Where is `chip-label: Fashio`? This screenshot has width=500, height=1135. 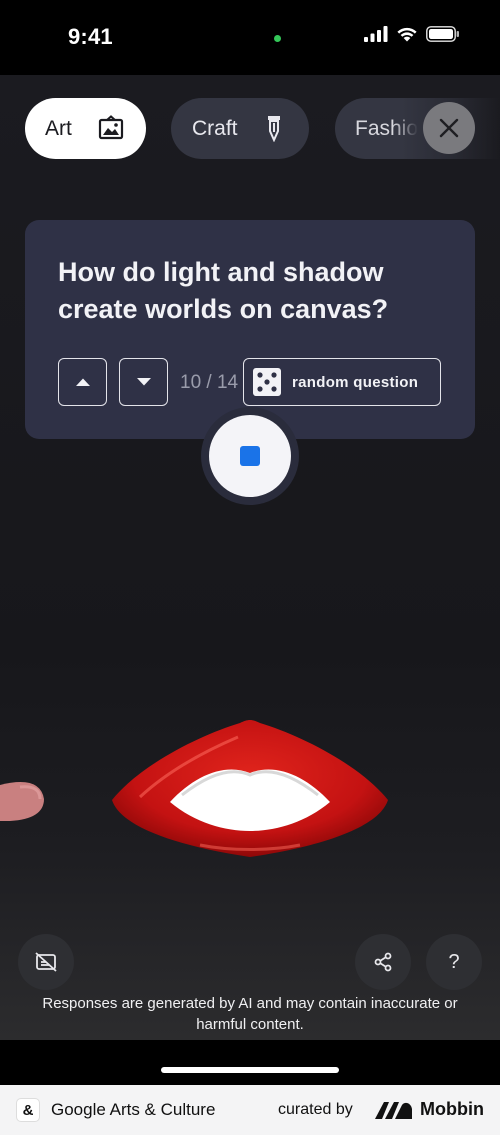 chip-label: Fashio is located at coordinates (387, 128).